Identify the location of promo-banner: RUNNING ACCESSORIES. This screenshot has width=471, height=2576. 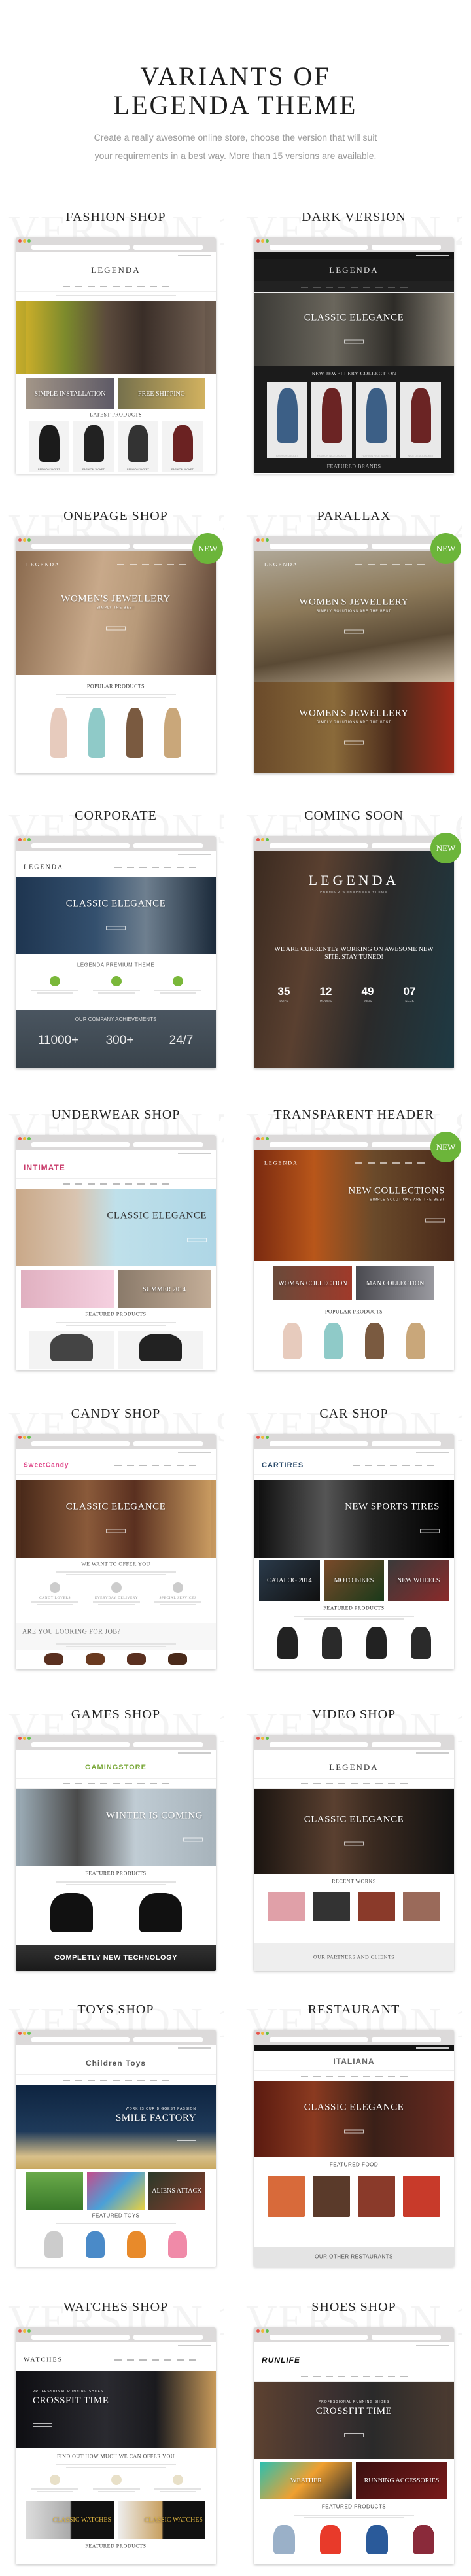
(402, 2481).